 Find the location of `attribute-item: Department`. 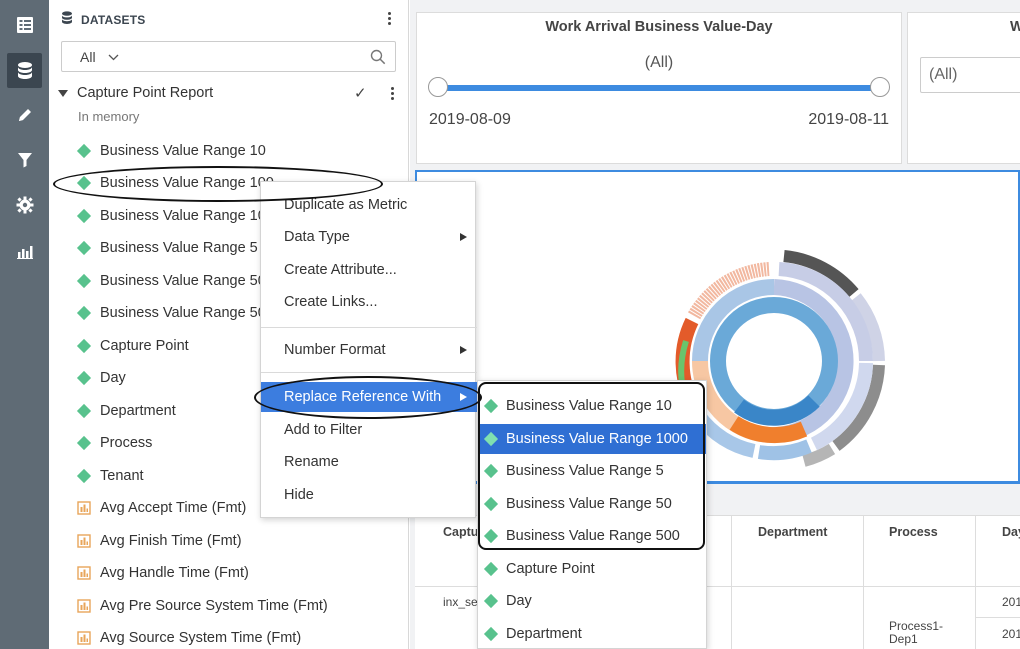

attribute-item: Department is located at coordinates (126, 411).